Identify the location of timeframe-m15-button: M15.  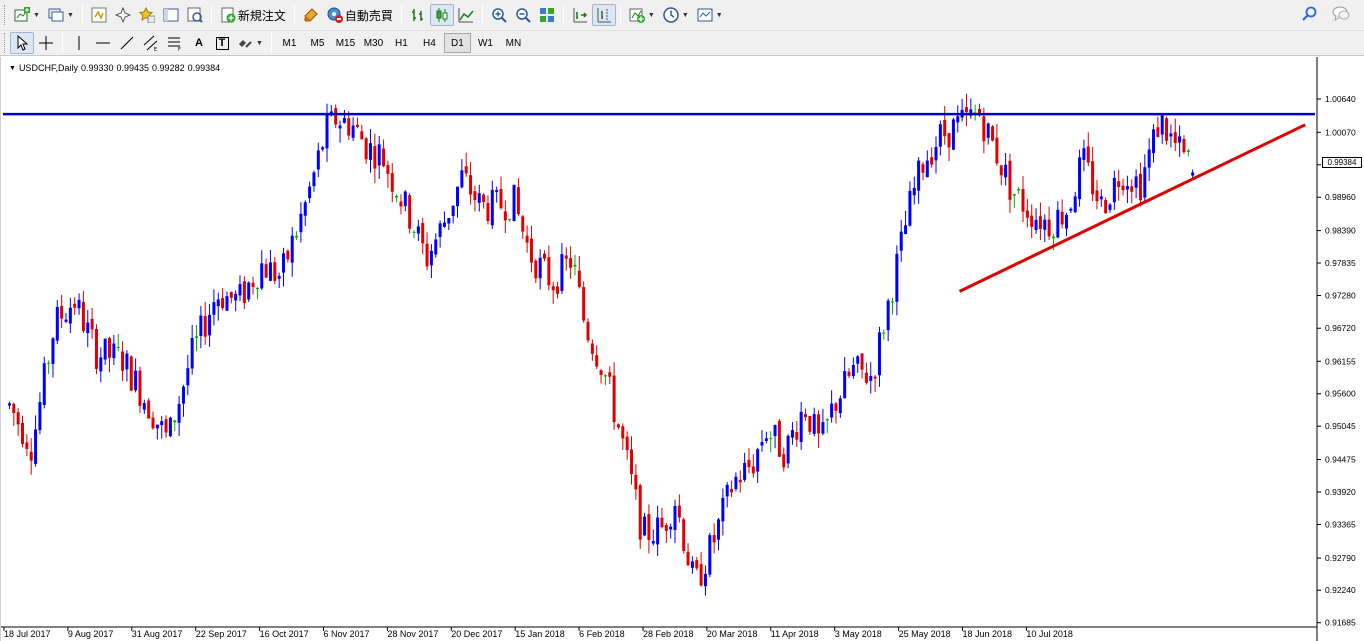
(345, 43).